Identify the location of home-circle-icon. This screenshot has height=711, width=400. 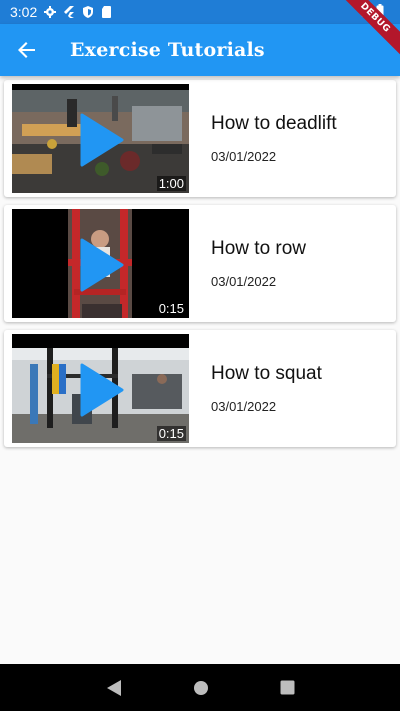
(201, 688).